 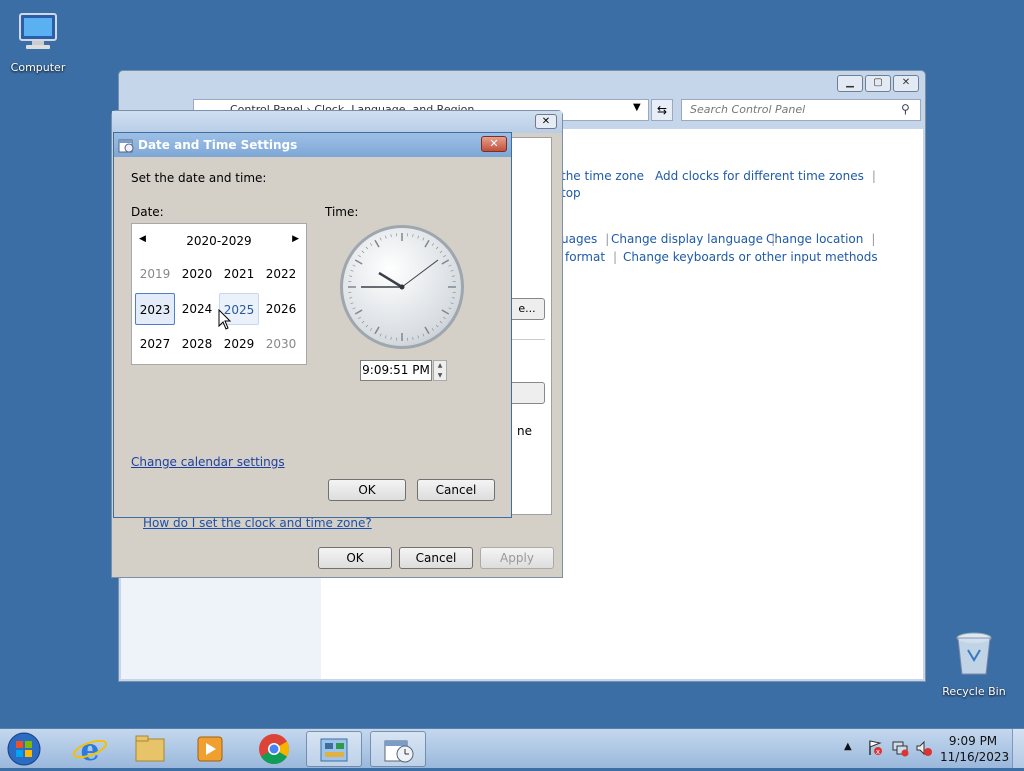 What do you see at coordinates (517, 558) in the screenshot?
I see `apply-button: Apply` at bounding box center [517, 558].